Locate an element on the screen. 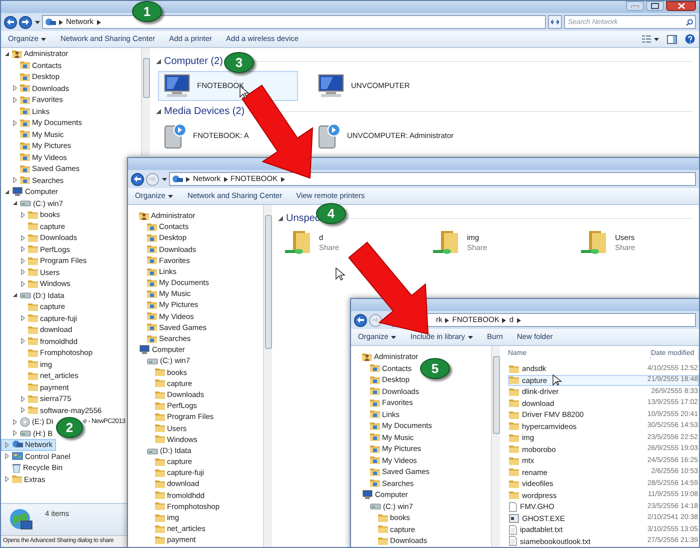 The image size is (700, 548). maximize-button is located at coordinates (655, 6).